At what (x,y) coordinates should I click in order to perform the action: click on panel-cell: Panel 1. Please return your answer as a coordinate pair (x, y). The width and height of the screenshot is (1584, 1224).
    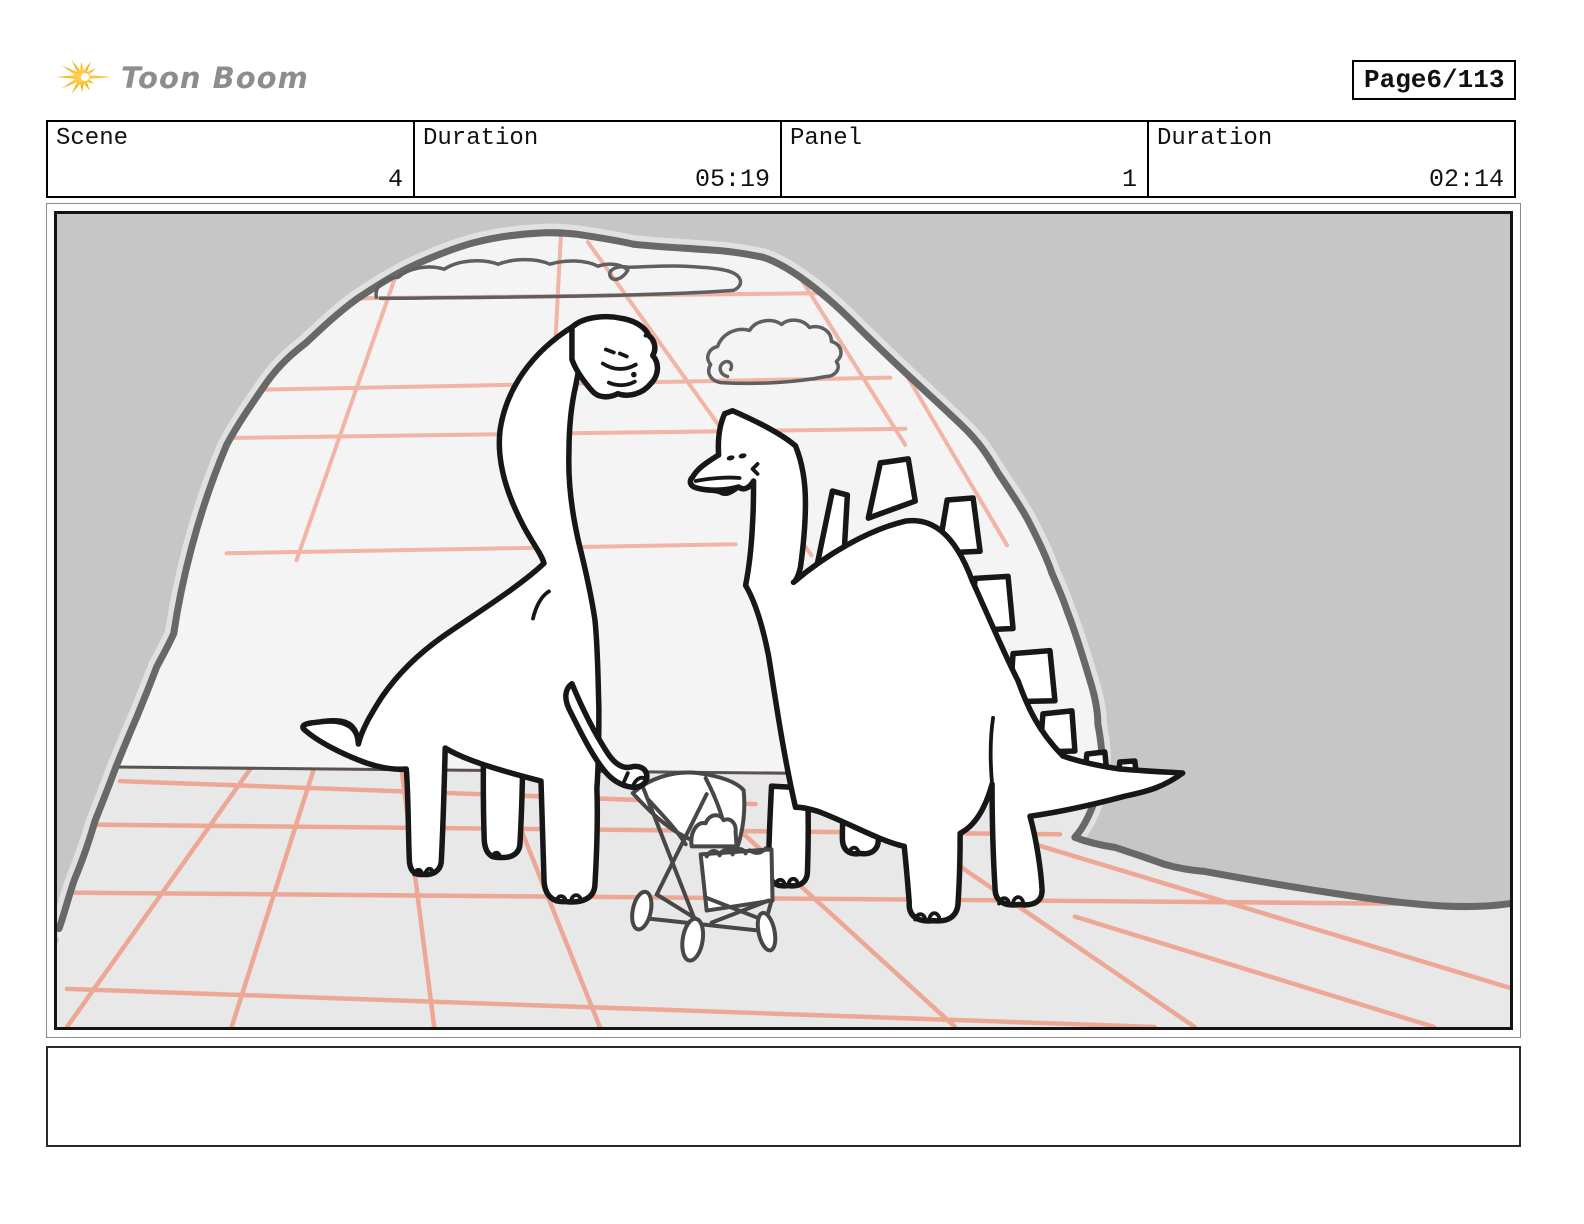
    Looking at the image, I should click on (965, 159).